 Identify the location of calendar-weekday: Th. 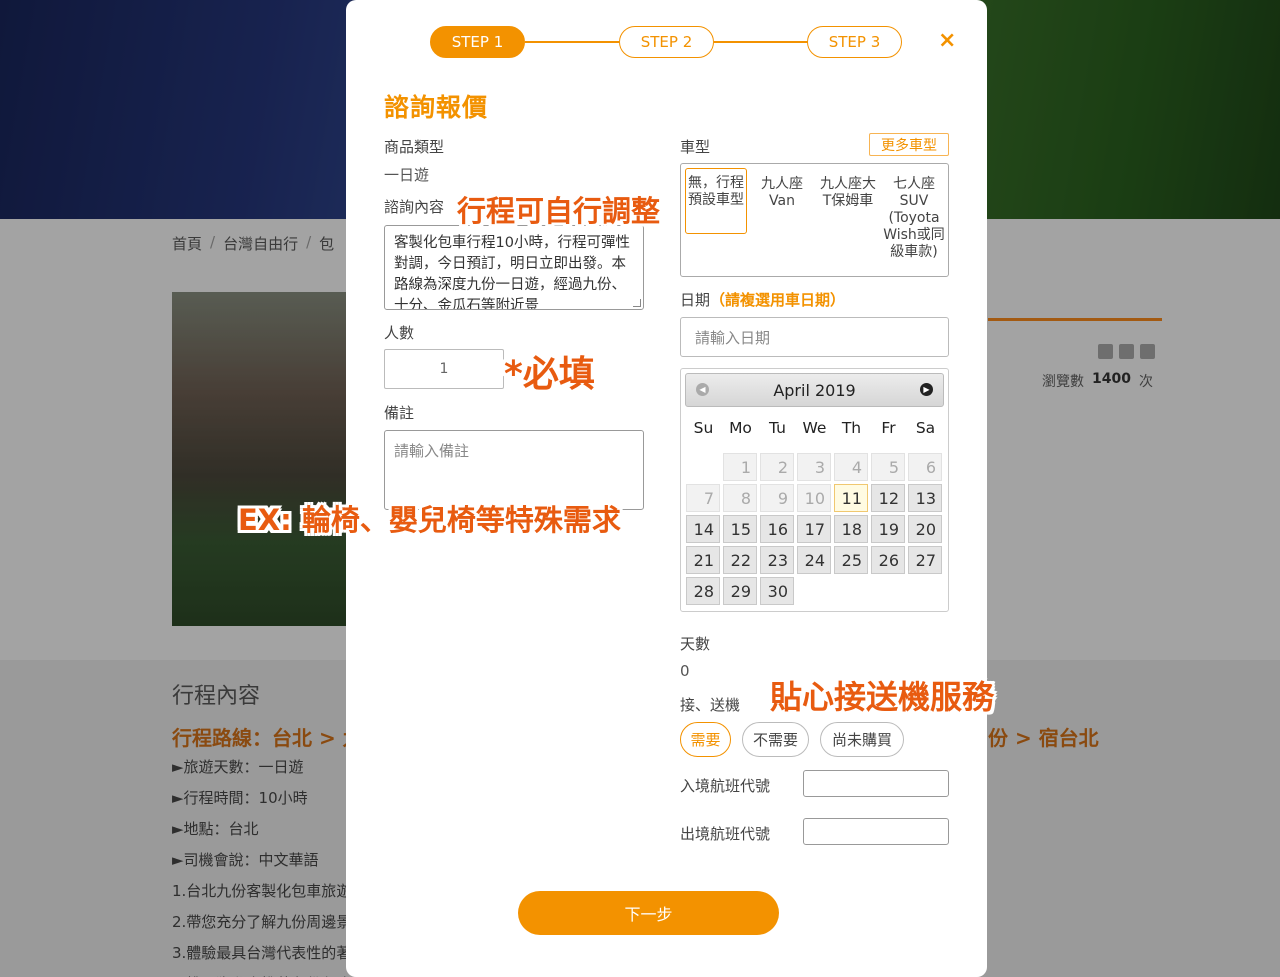
(851, 428).